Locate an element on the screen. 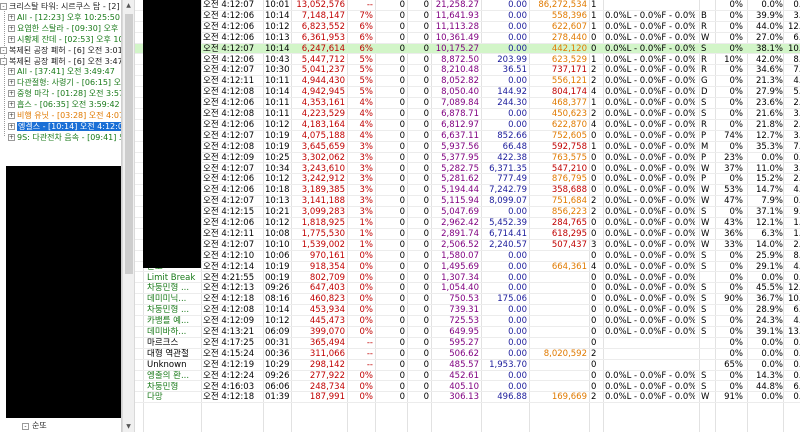  dps-value-cell: 21,258.27 is located at coordinates (457, 5).